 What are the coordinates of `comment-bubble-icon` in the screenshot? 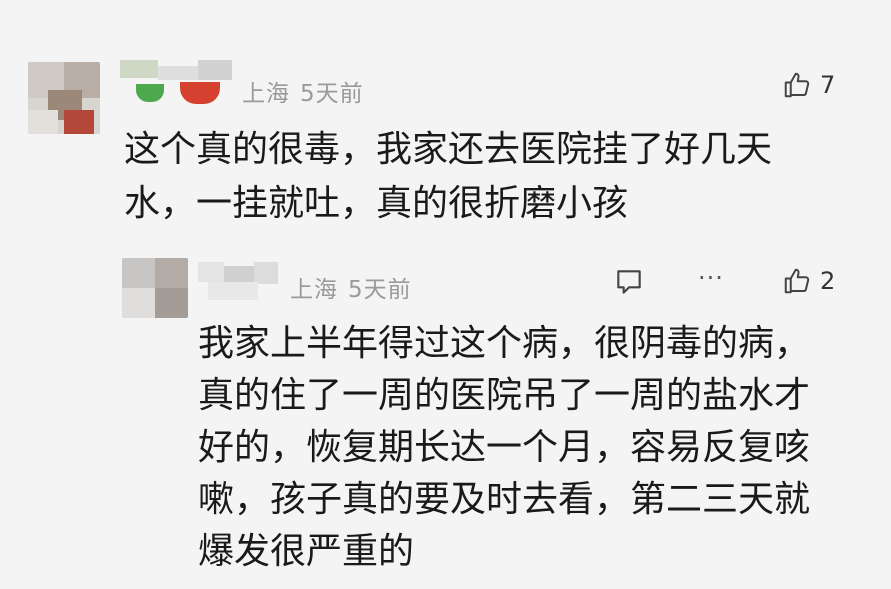 It's located at (629, 282).